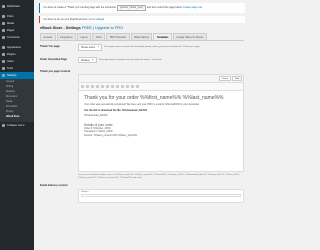  Describe the element at coordinates (3, 30) in the screenshot. I see `page-icon` at that location.